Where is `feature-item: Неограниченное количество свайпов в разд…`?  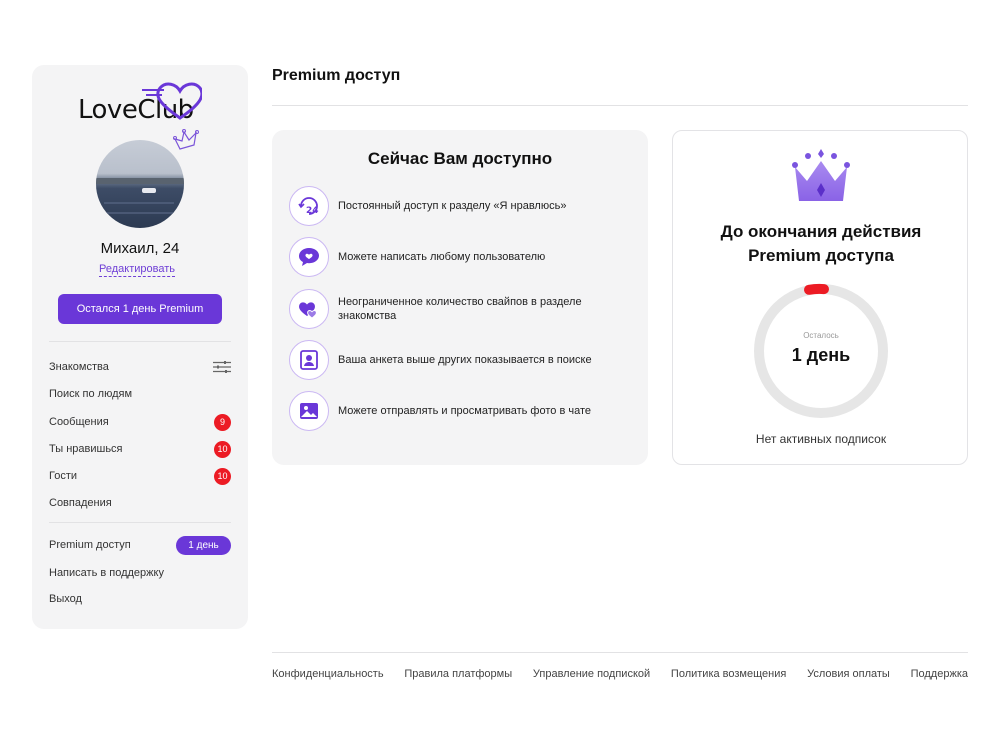 feature-item: Неограниченное количество свайпов в разд… is located at coordinates (459, 309).